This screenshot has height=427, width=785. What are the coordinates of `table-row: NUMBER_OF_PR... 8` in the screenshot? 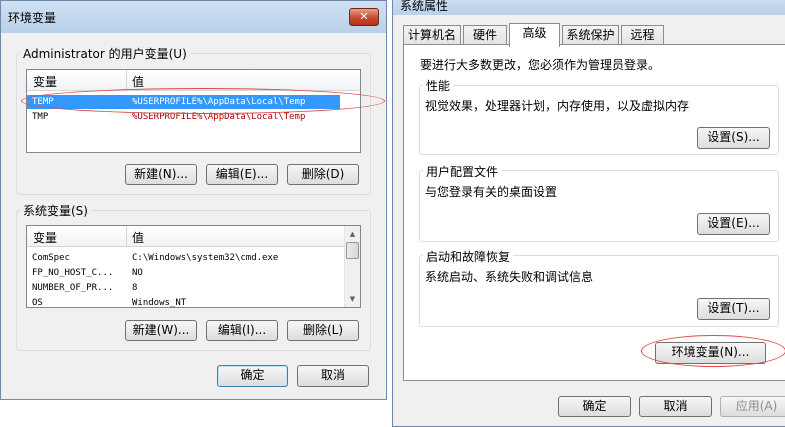 It's located at (185, 288).